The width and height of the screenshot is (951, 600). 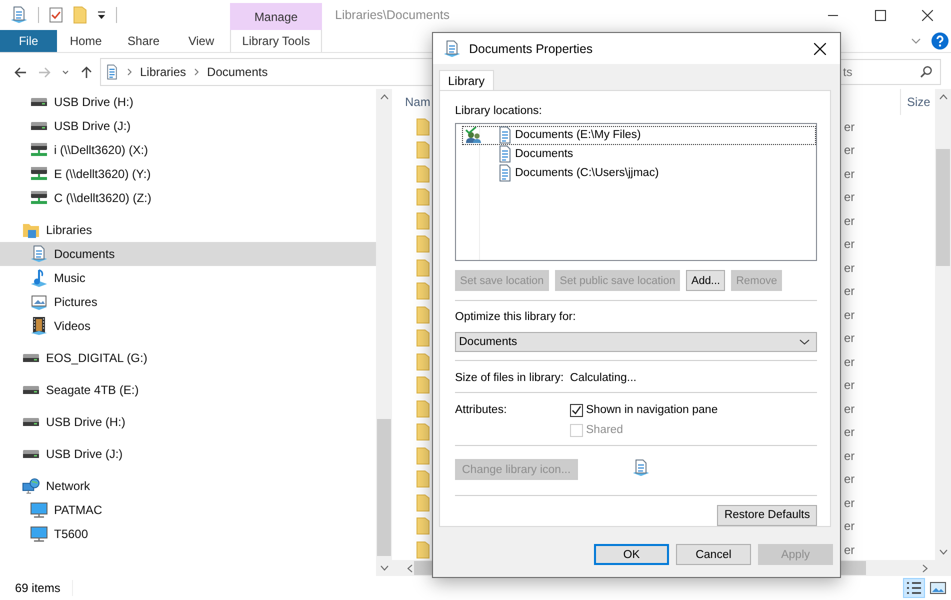 I want to click on item-count: 69 items, so click(x=37, y=588).